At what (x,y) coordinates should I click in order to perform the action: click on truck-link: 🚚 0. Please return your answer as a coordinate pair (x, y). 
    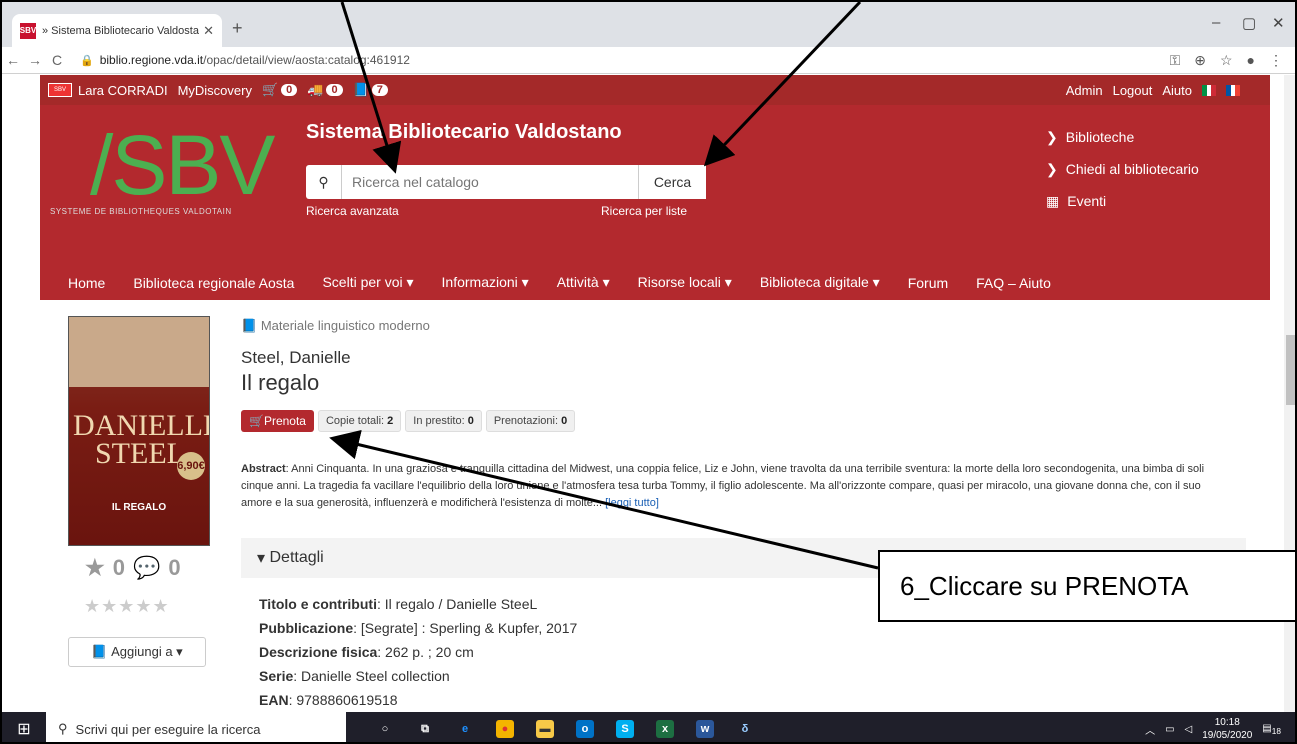
    Looking at the image, I should click on (325, 90).